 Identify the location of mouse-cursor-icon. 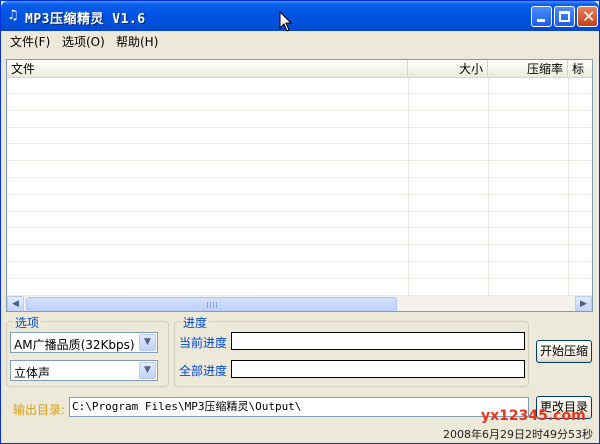
(286, 21).